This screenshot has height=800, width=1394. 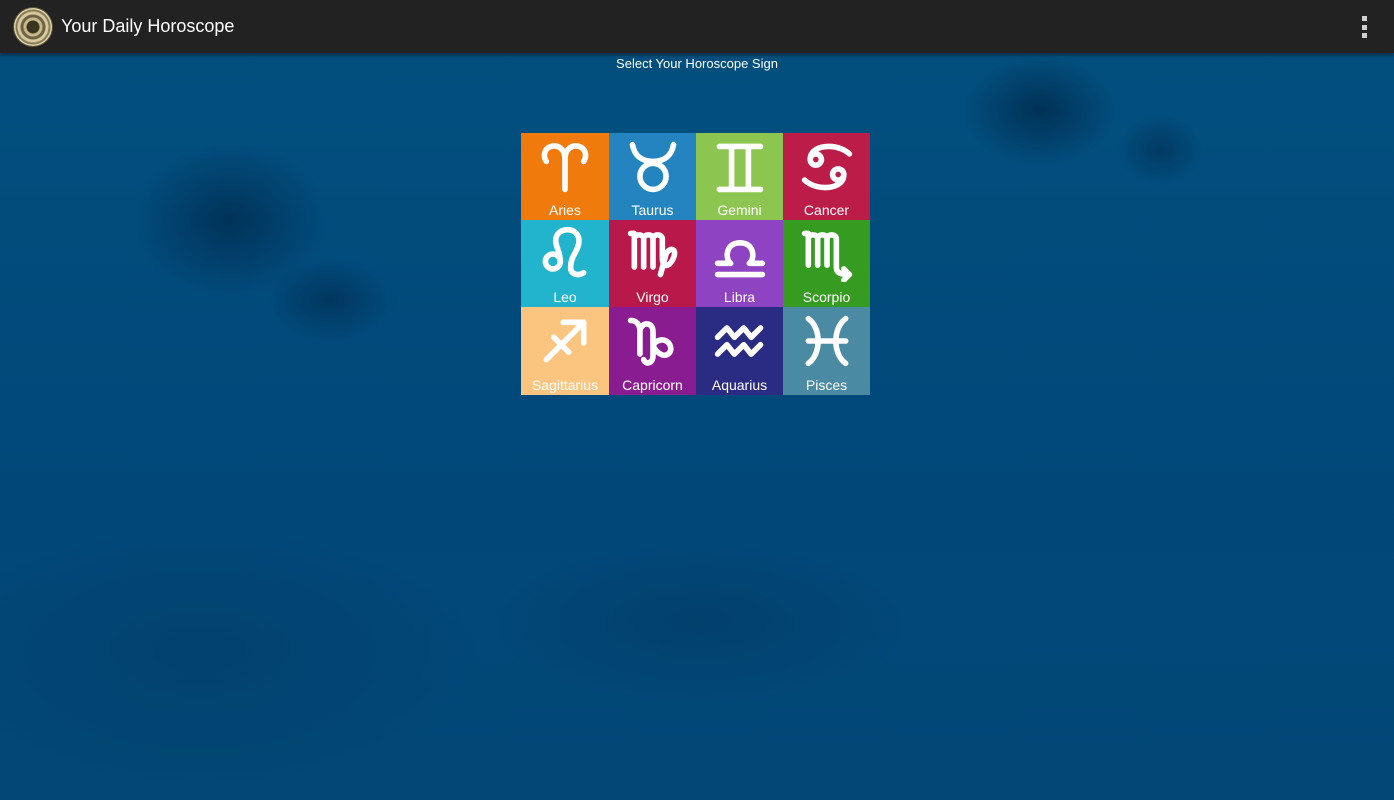 I want to click on sign-tile-leo: Leo, so click(x=565, y=263).